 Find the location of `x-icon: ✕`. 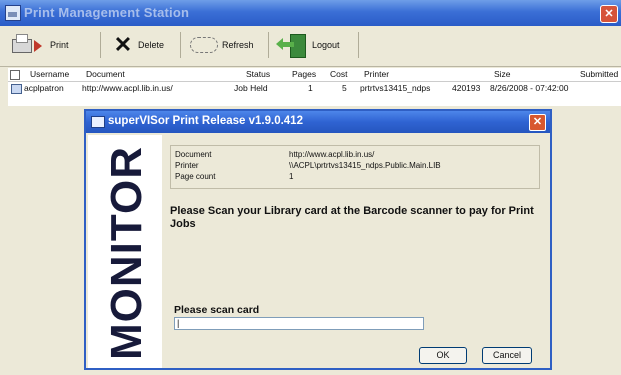

x-icon: ✕ is located at coordinates (123, 44).